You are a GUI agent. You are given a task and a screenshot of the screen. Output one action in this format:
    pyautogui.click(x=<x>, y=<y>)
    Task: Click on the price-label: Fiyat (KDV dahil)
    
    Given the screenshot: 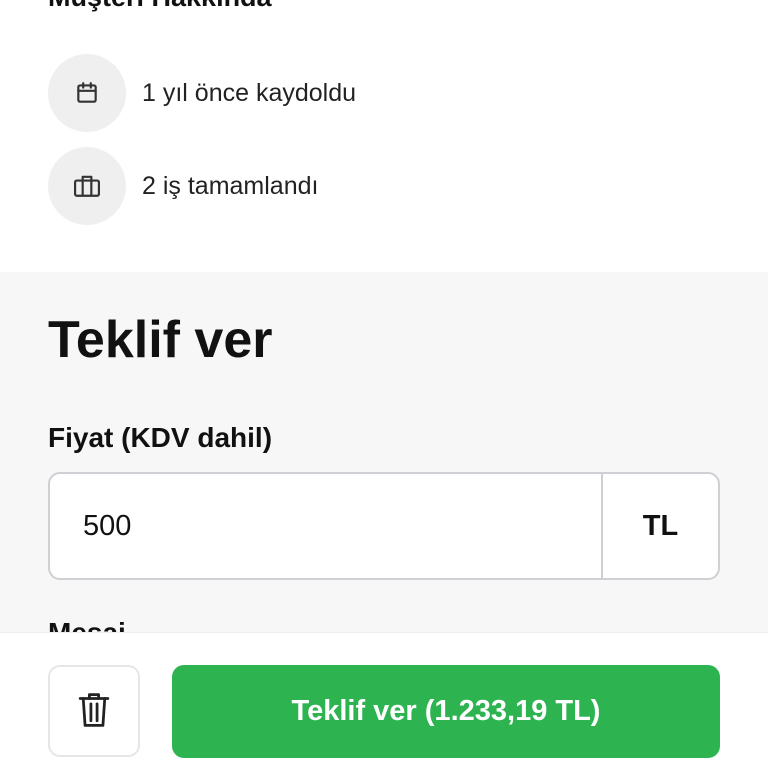 What is the action you would take?
    pyautogui.click(x=160, y=437)
    